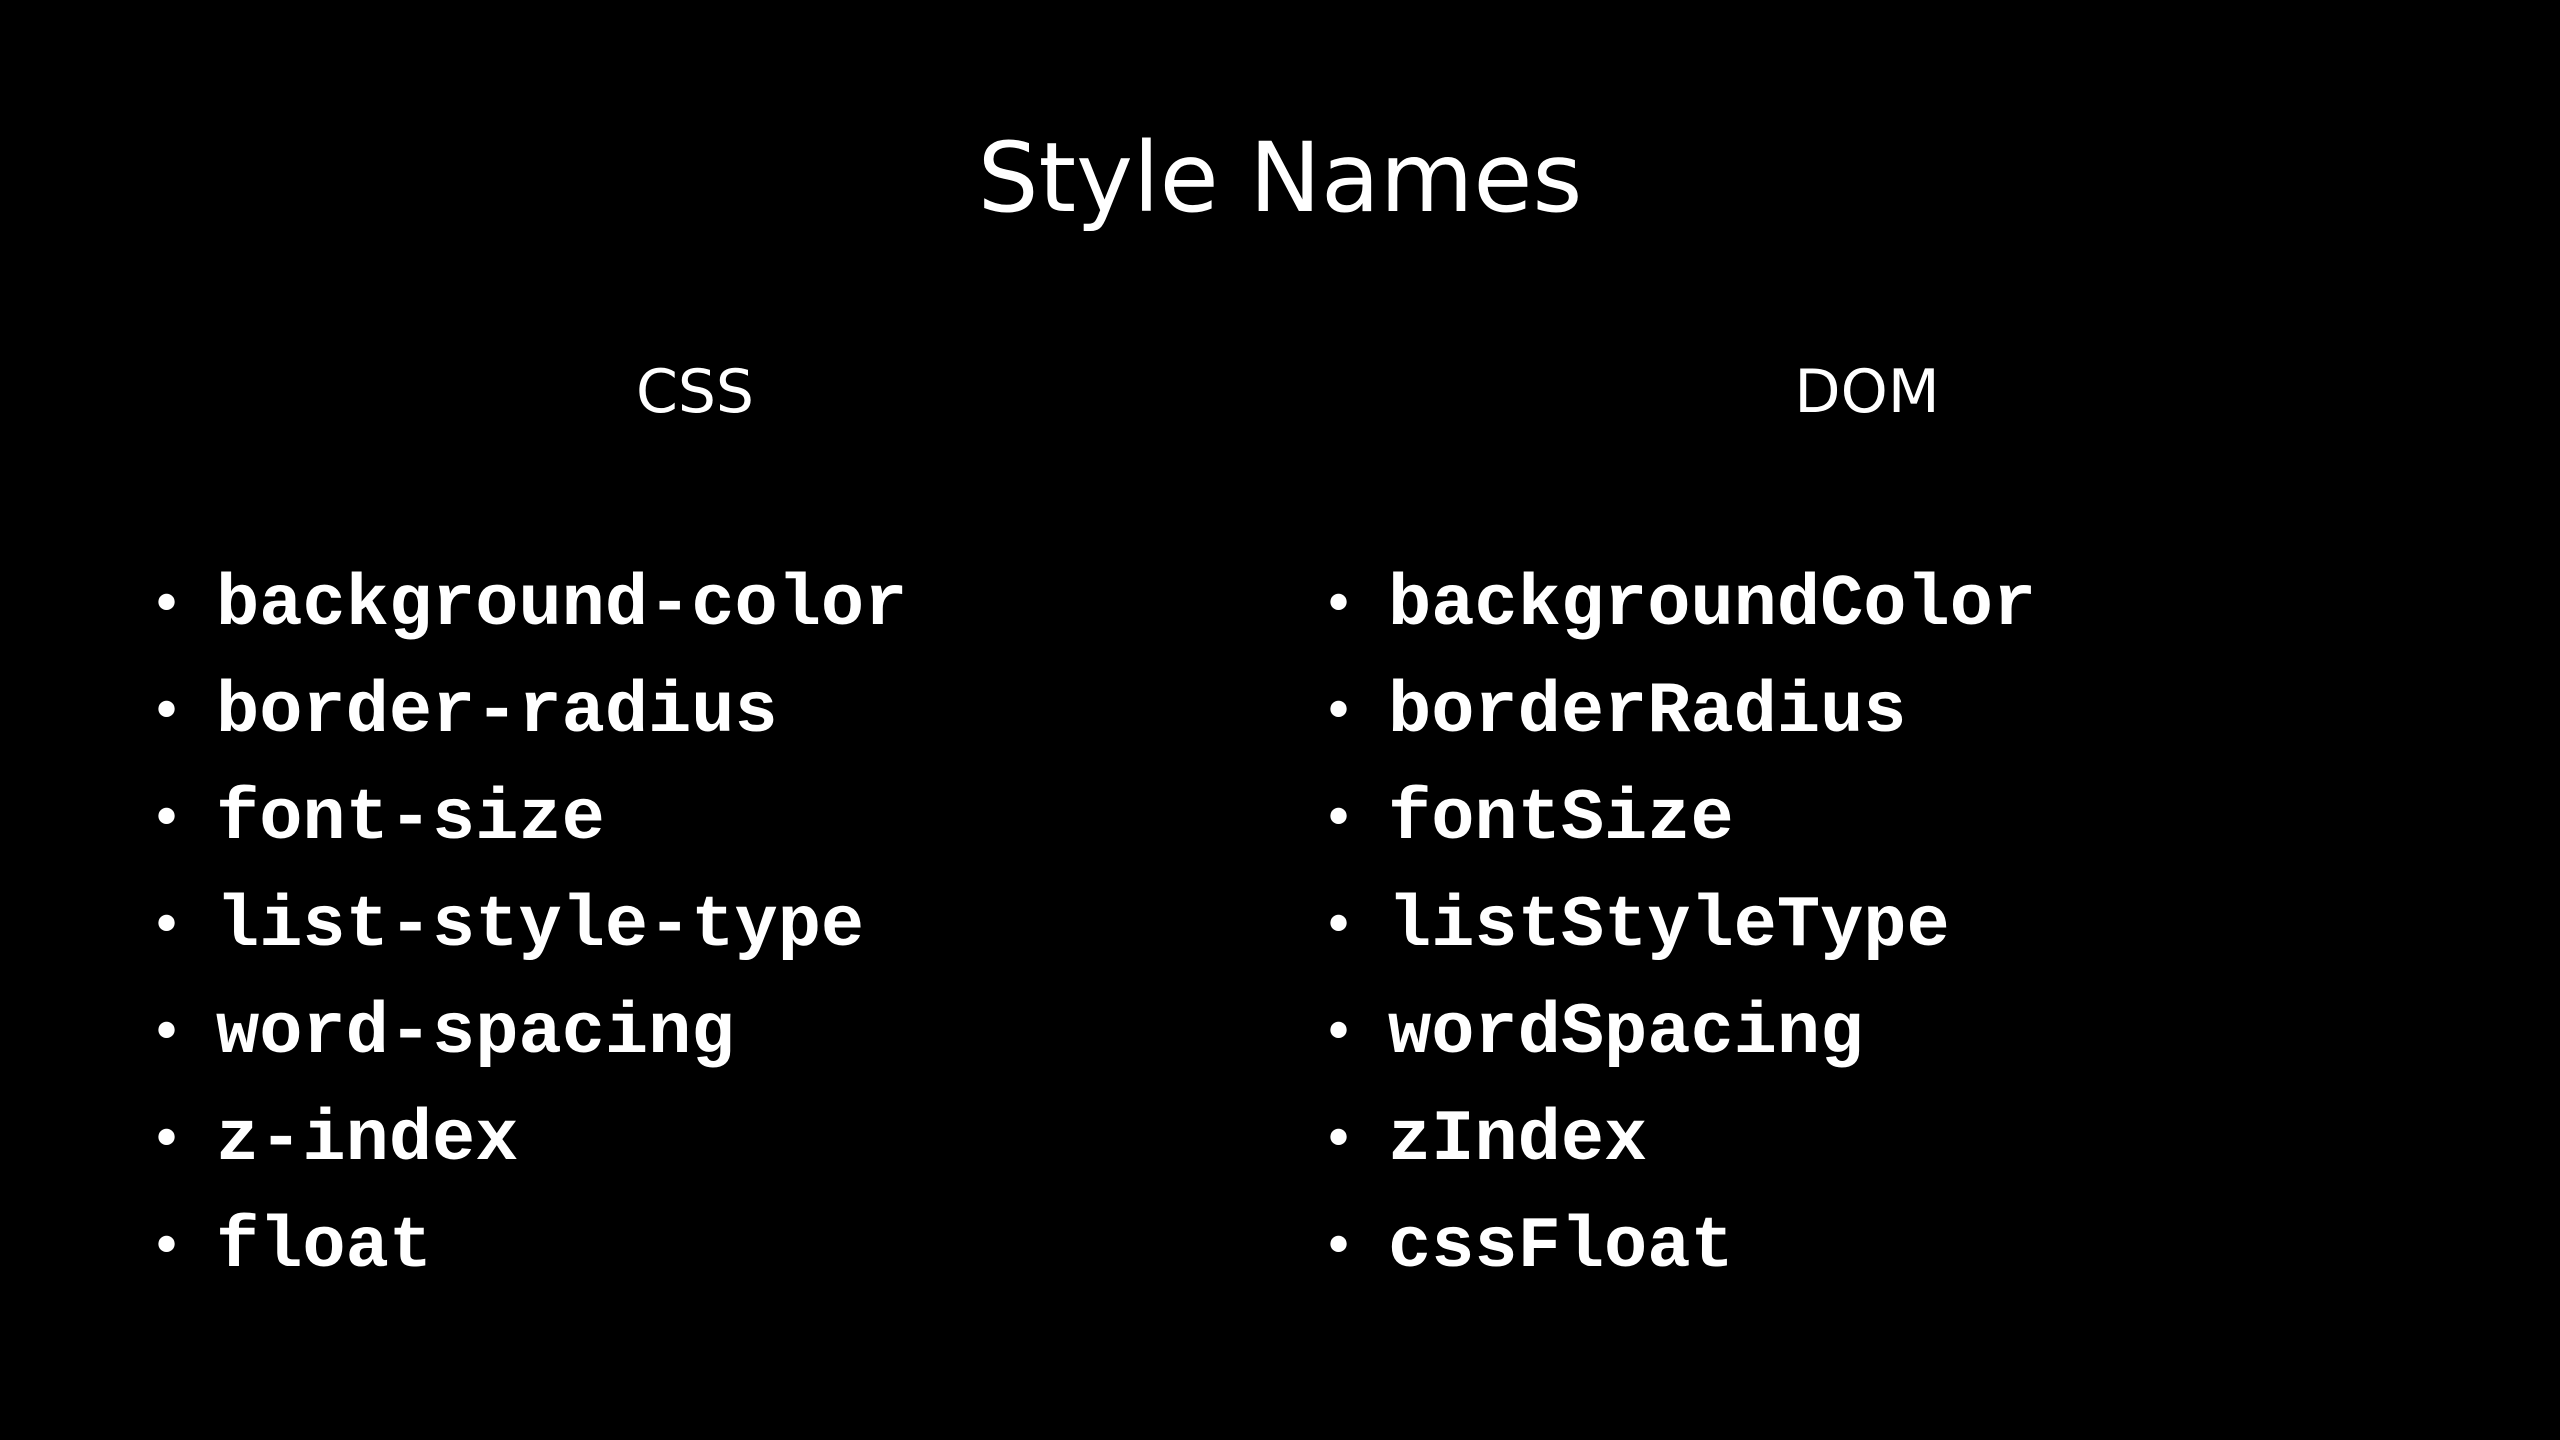  What do you see at coordinates (410, 819) in the screenshot?
I see `css-property-name: font-size` at bounding box center [410, 819].